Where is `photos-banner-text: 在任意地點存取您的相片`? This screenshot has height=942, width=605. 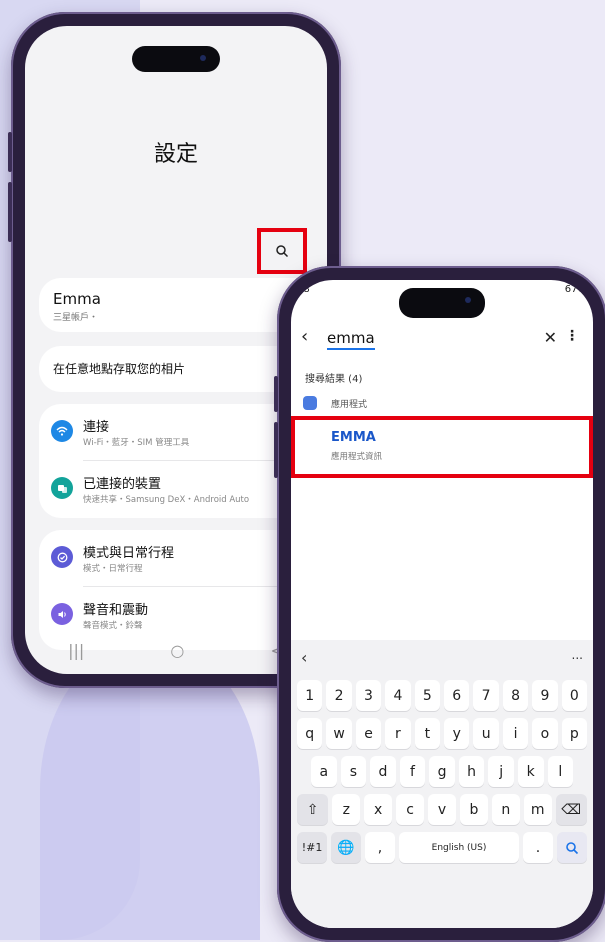 photos-banner-text: 在任意地點存取您的相片 is located at coordinates (119, 369).